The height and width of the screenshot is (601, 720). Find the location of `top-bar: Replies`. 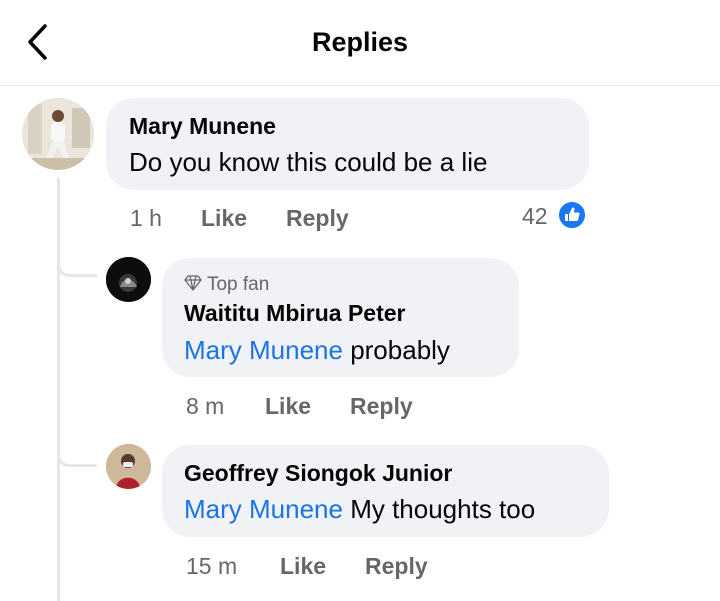

top-bar: Replies is located at coordinates (360, 43).